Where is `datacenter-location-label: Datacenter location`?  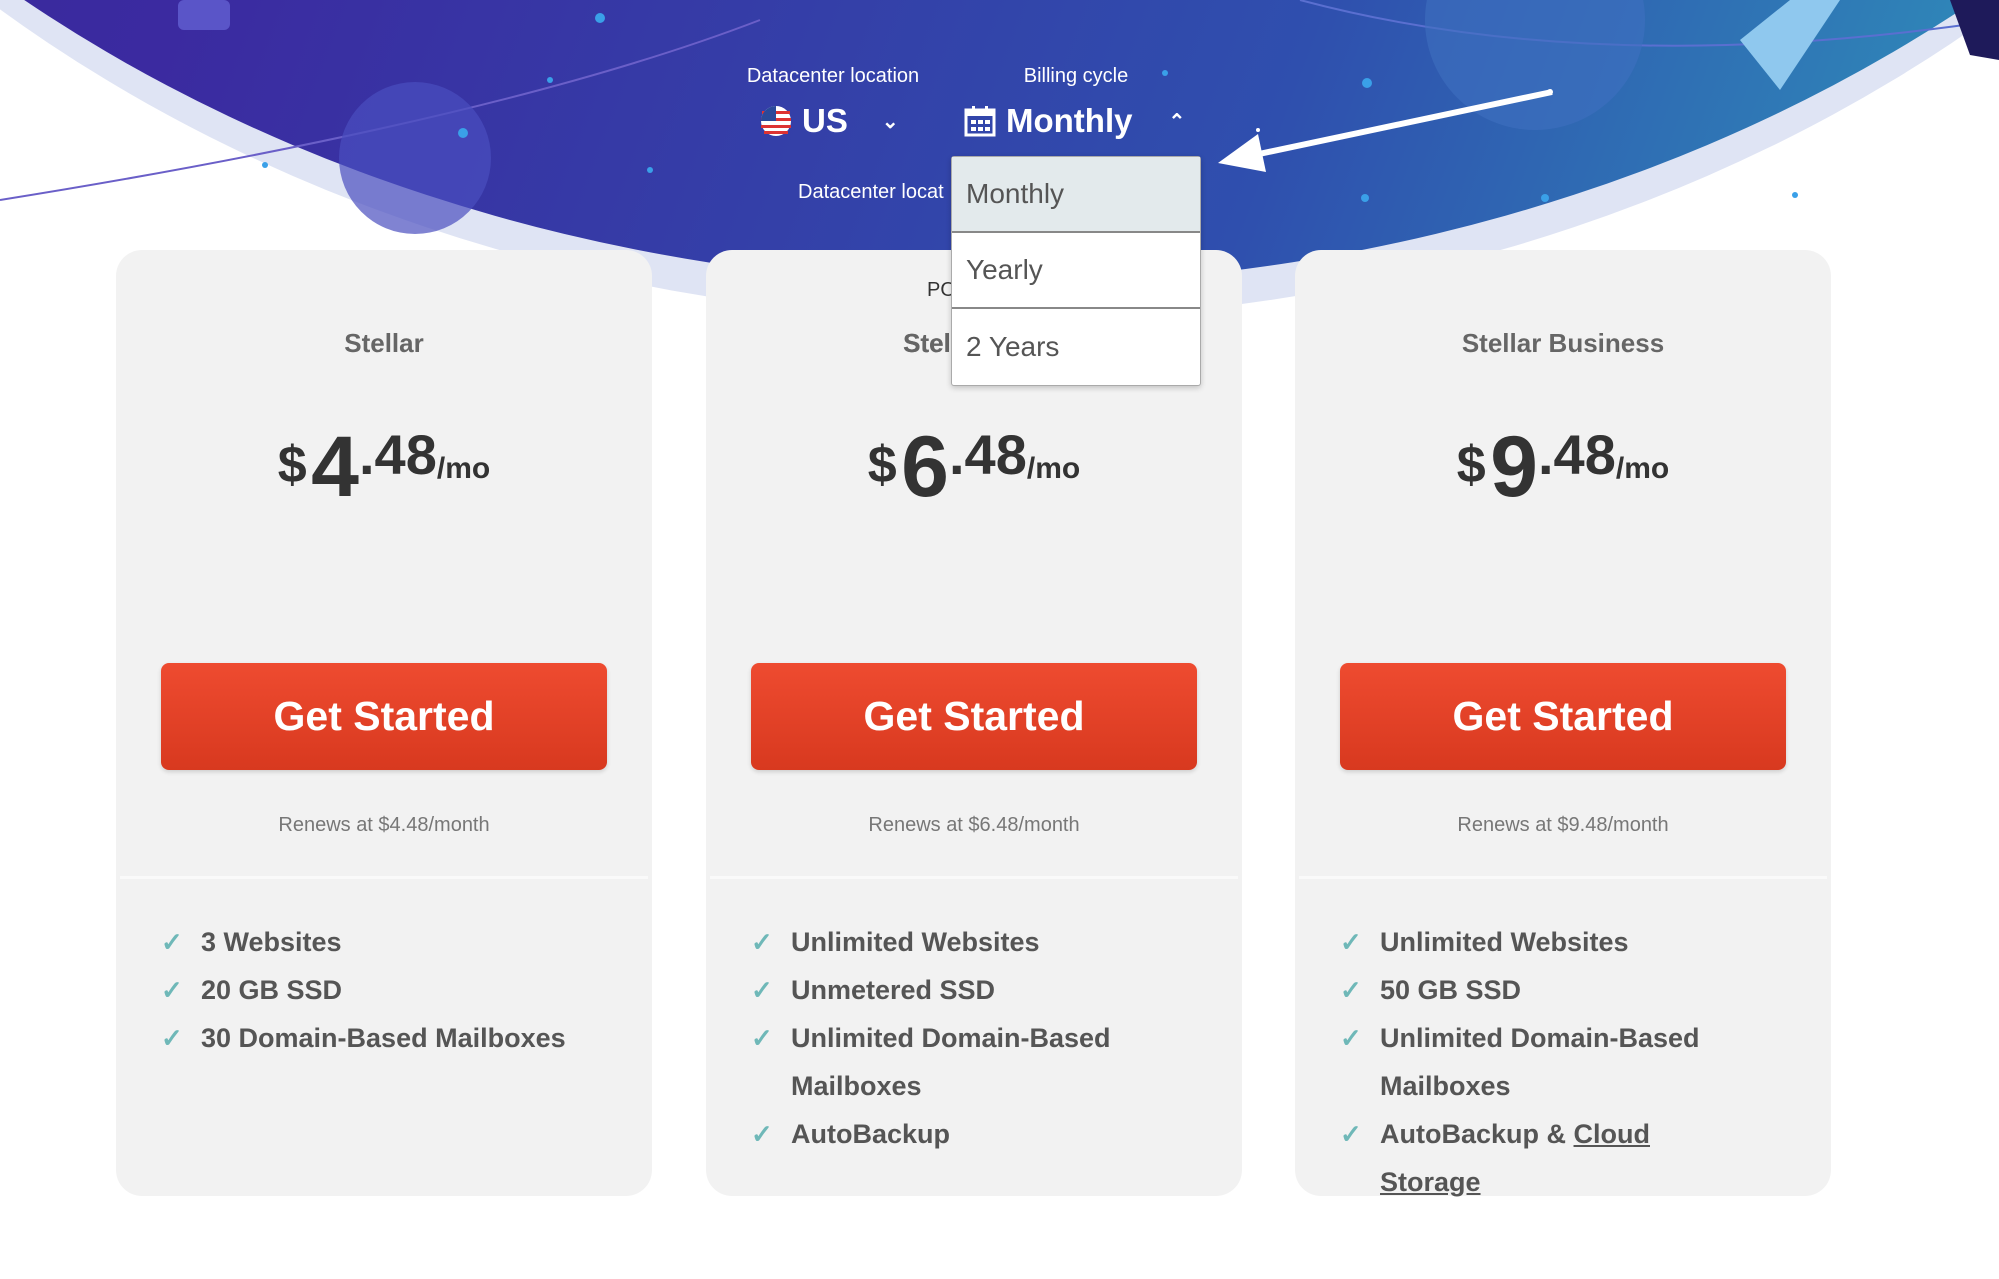 datacenter-location-label: Datacenter location is located at coordinates (833, 76).